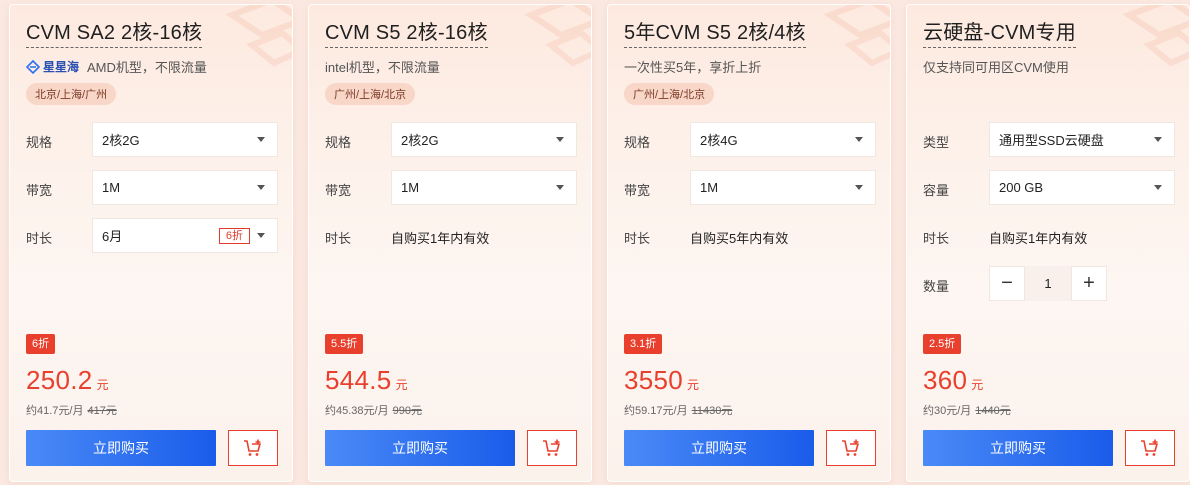 This screenshot has height=485, width=1190. What do you see at coordinates (41, 344) in the screenshot?
I see `discount-badge: 6折` at bounding box center [41, 344].